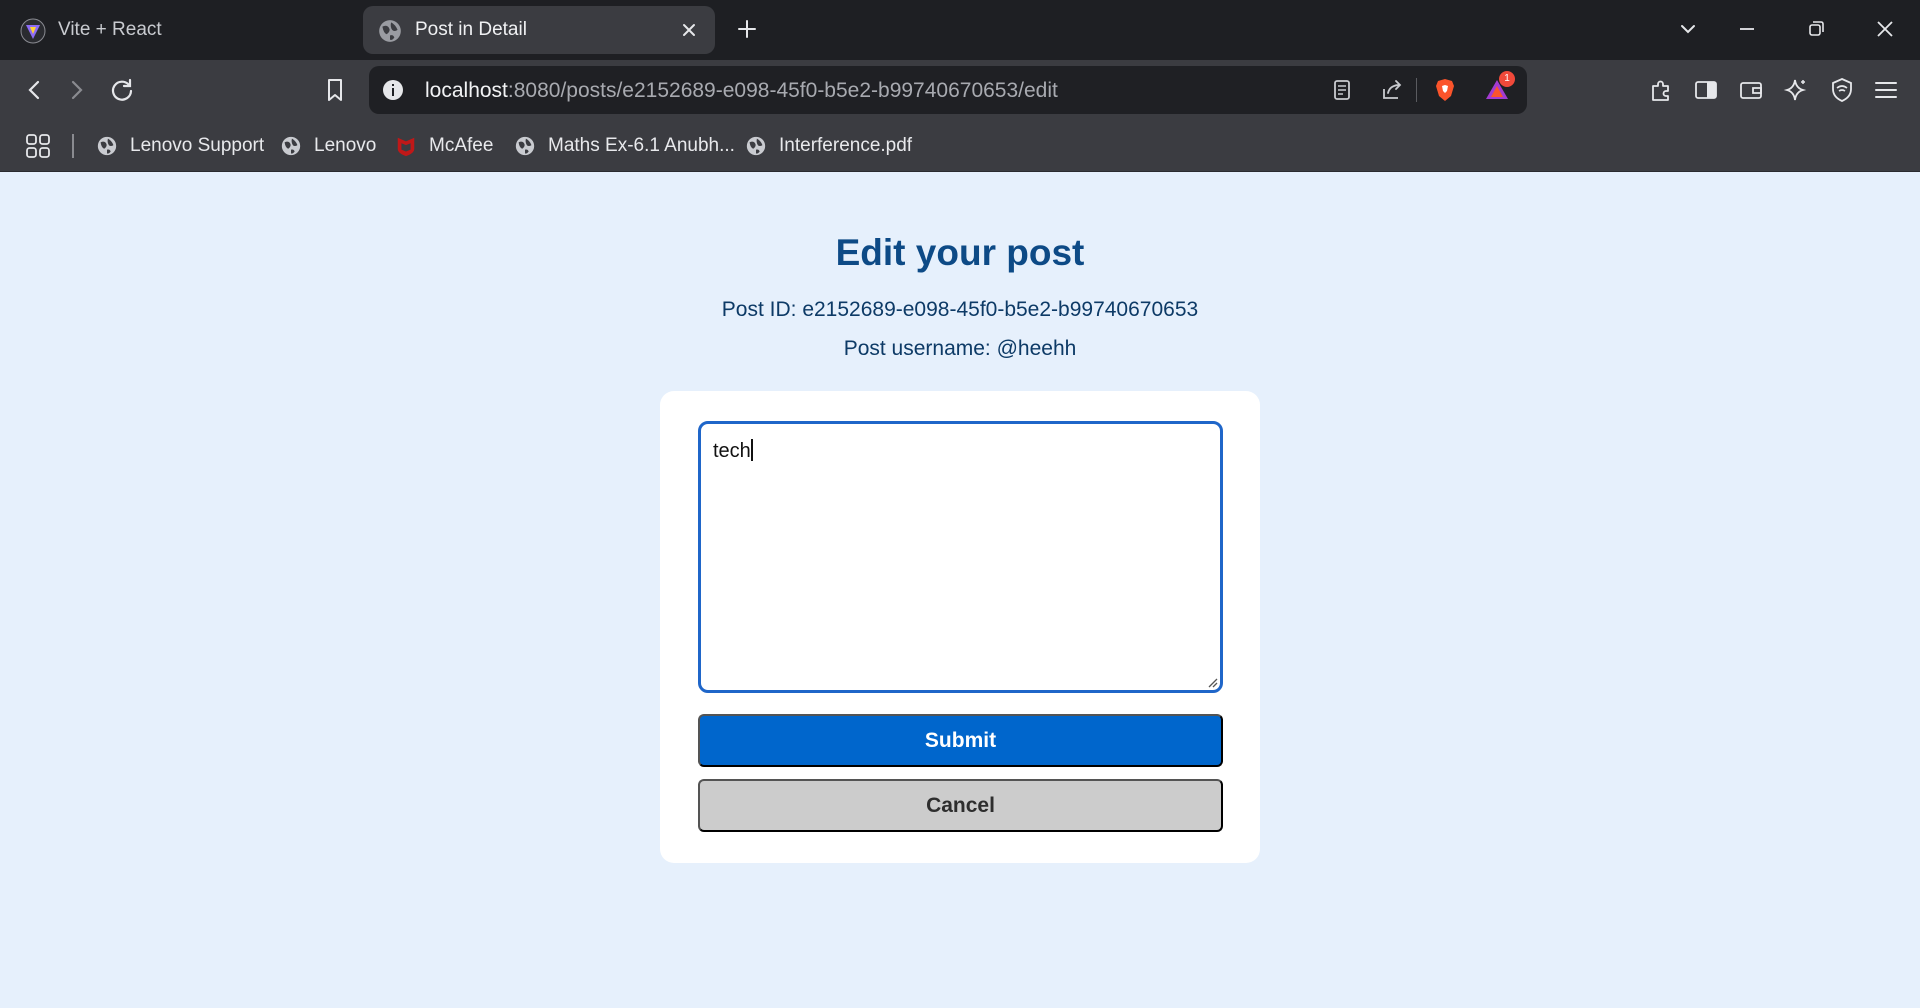 Image resolution: width=1920 pixels, height=1008 pixels. What do you see at coordinates (345, 145) in the screenshot?
I see `bookmark-label: Lenovo` at bounding box center [345, 145].